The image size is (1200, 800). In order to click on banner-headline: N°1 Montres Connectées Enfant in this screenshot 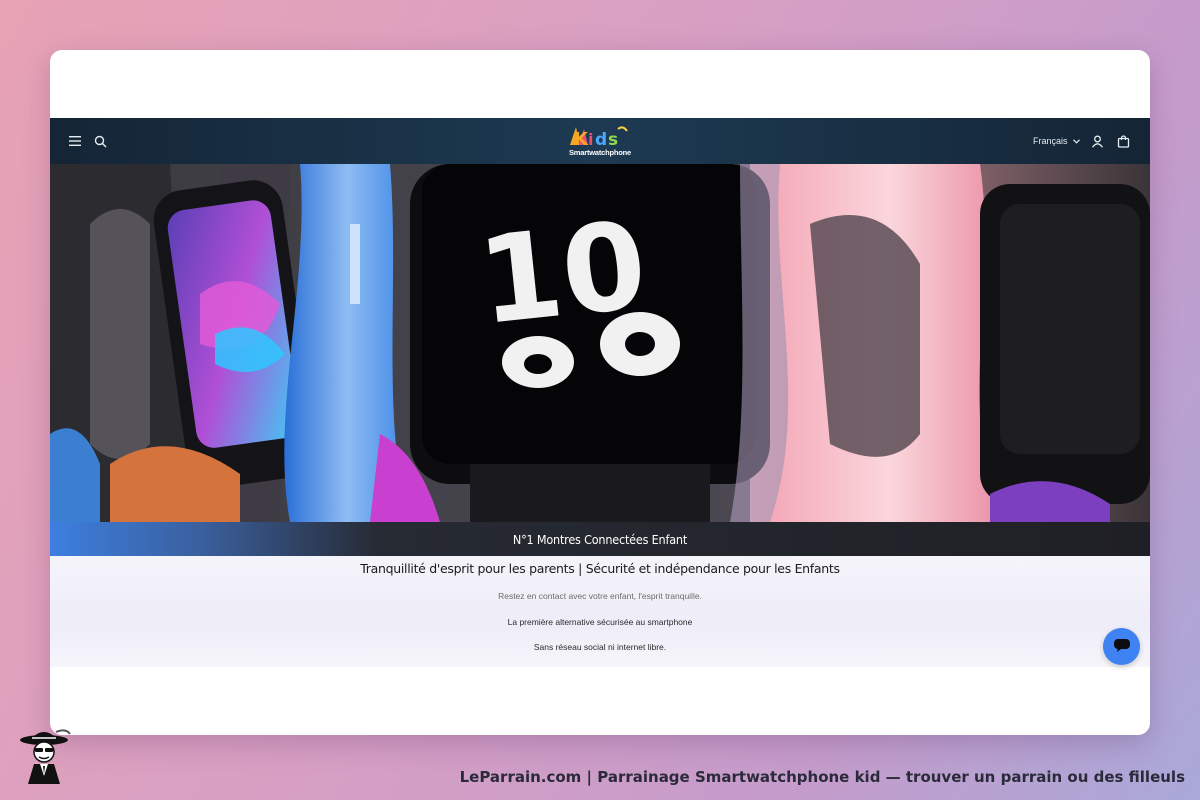, I will do `click(600, 539)`.